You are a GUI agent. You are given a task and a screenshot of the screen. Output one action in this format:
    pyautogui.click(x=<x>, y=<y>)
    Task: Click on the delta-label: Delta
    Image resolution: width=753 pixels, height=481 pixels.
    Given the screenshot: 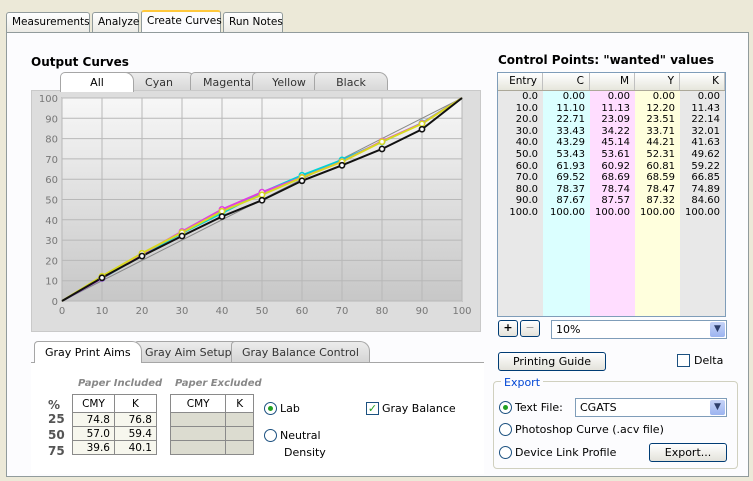 What is the action you would take?
    pyautogui.click(x=709, y=360)
    